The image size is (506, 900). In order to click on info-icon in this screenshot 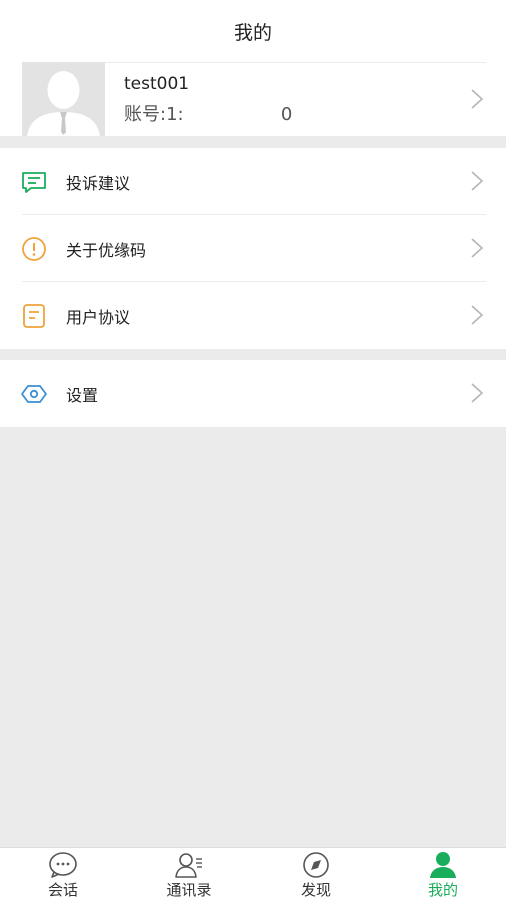, I will do `click(34, 249)`.